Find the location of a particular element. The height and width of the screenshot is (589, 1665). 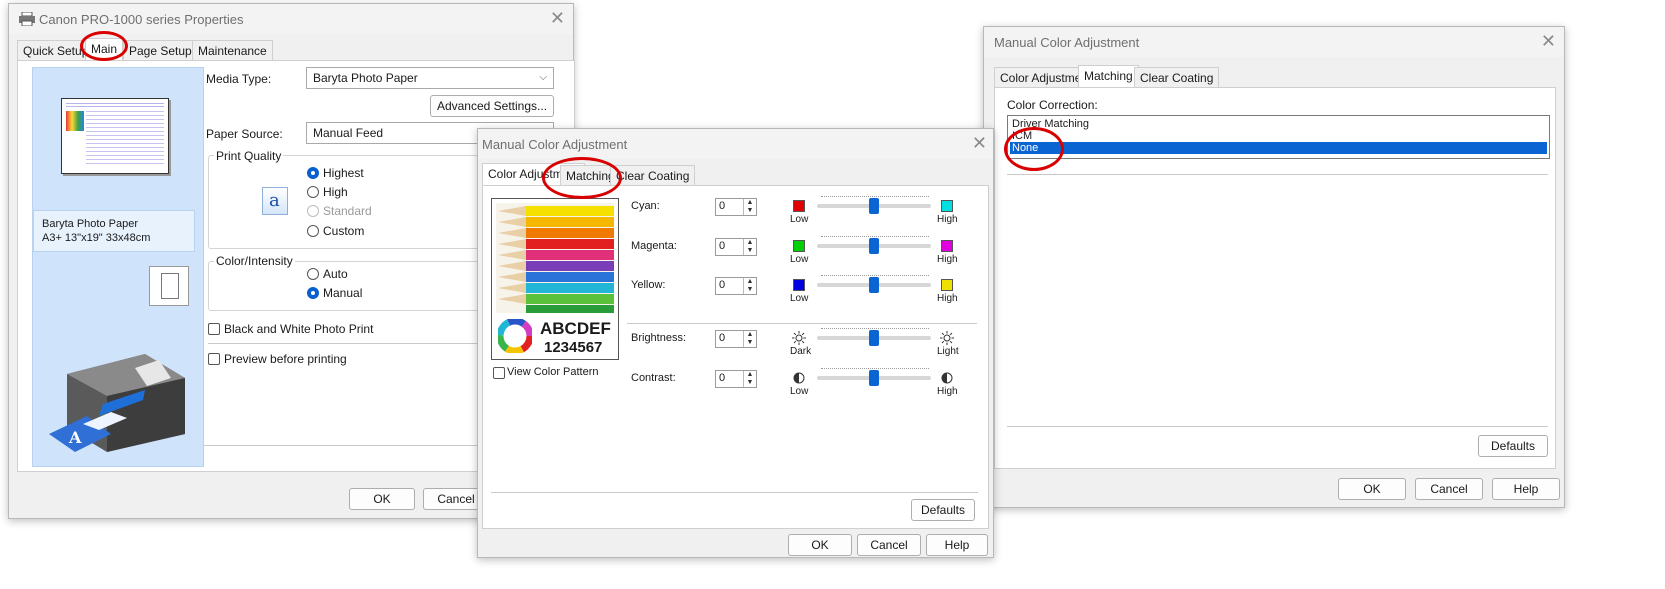

paper-preview is located at coordinates (115, 136).